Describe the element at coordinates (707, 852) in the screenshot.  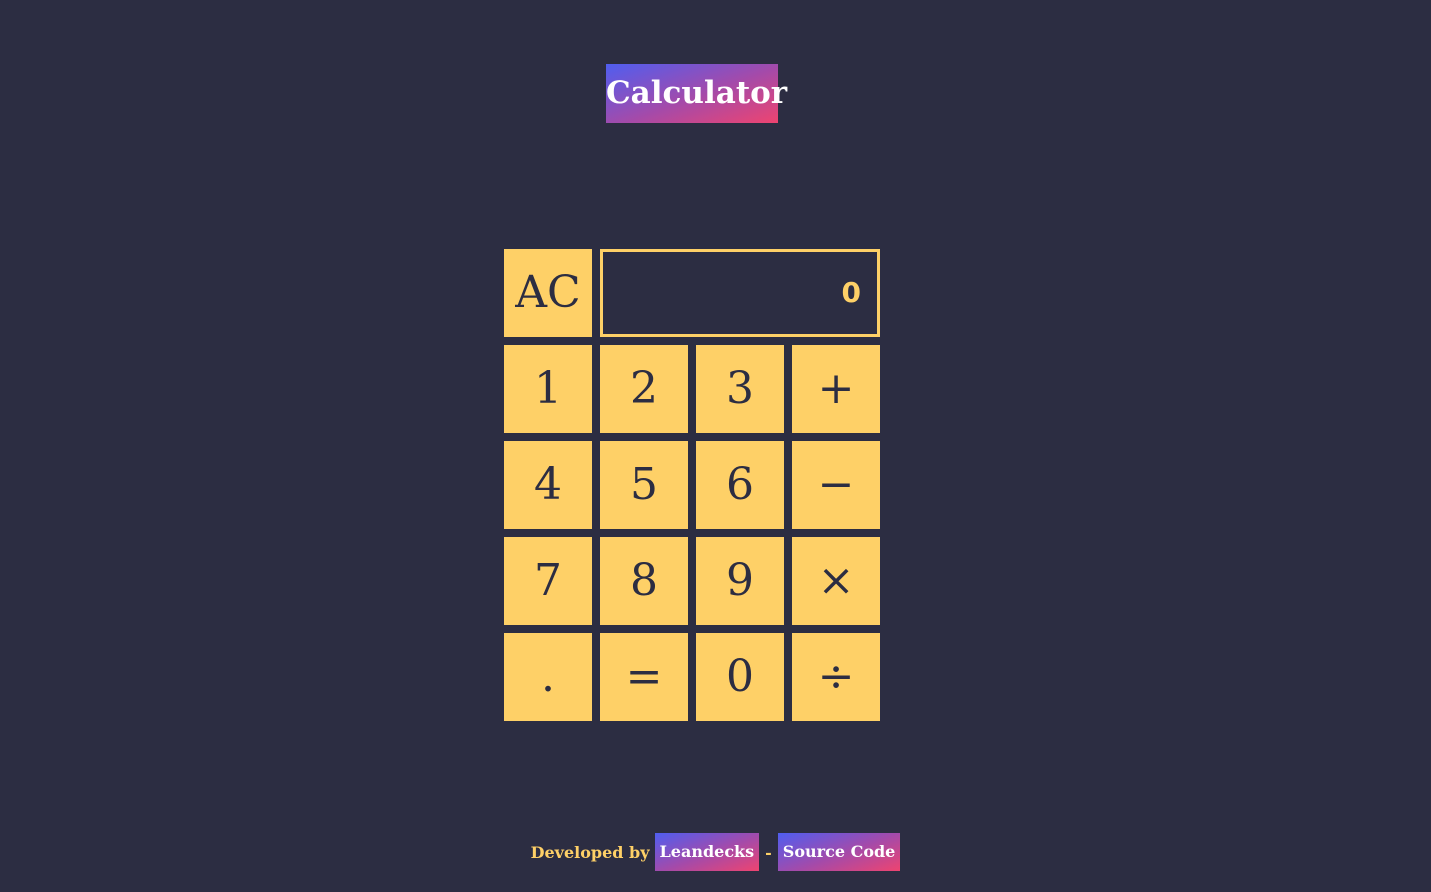
I see `author-link: Leandecks` at that location.